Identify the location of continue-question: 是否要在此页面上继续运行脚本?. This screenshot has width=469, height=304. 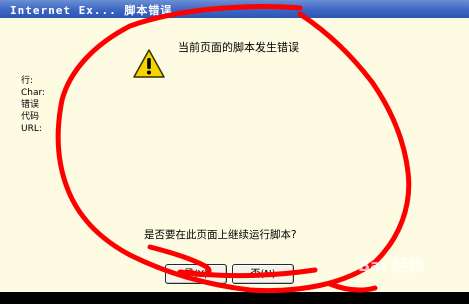
(220, 235).